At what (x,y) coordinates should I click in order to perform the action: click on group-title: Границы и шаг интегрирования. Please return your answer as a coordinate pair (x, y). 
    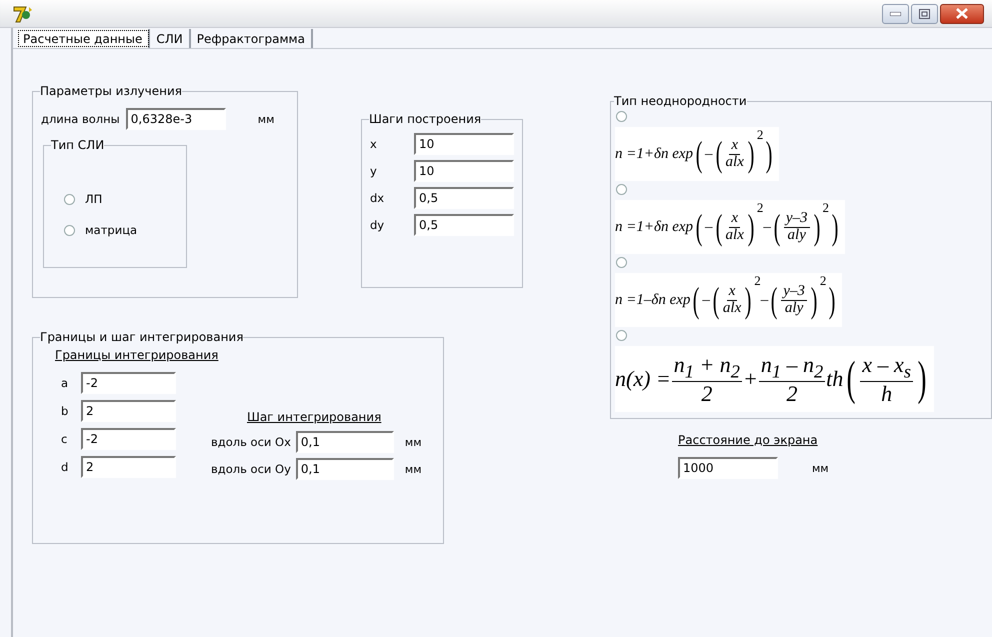
    Looking at the image, I should click on (142, 337).